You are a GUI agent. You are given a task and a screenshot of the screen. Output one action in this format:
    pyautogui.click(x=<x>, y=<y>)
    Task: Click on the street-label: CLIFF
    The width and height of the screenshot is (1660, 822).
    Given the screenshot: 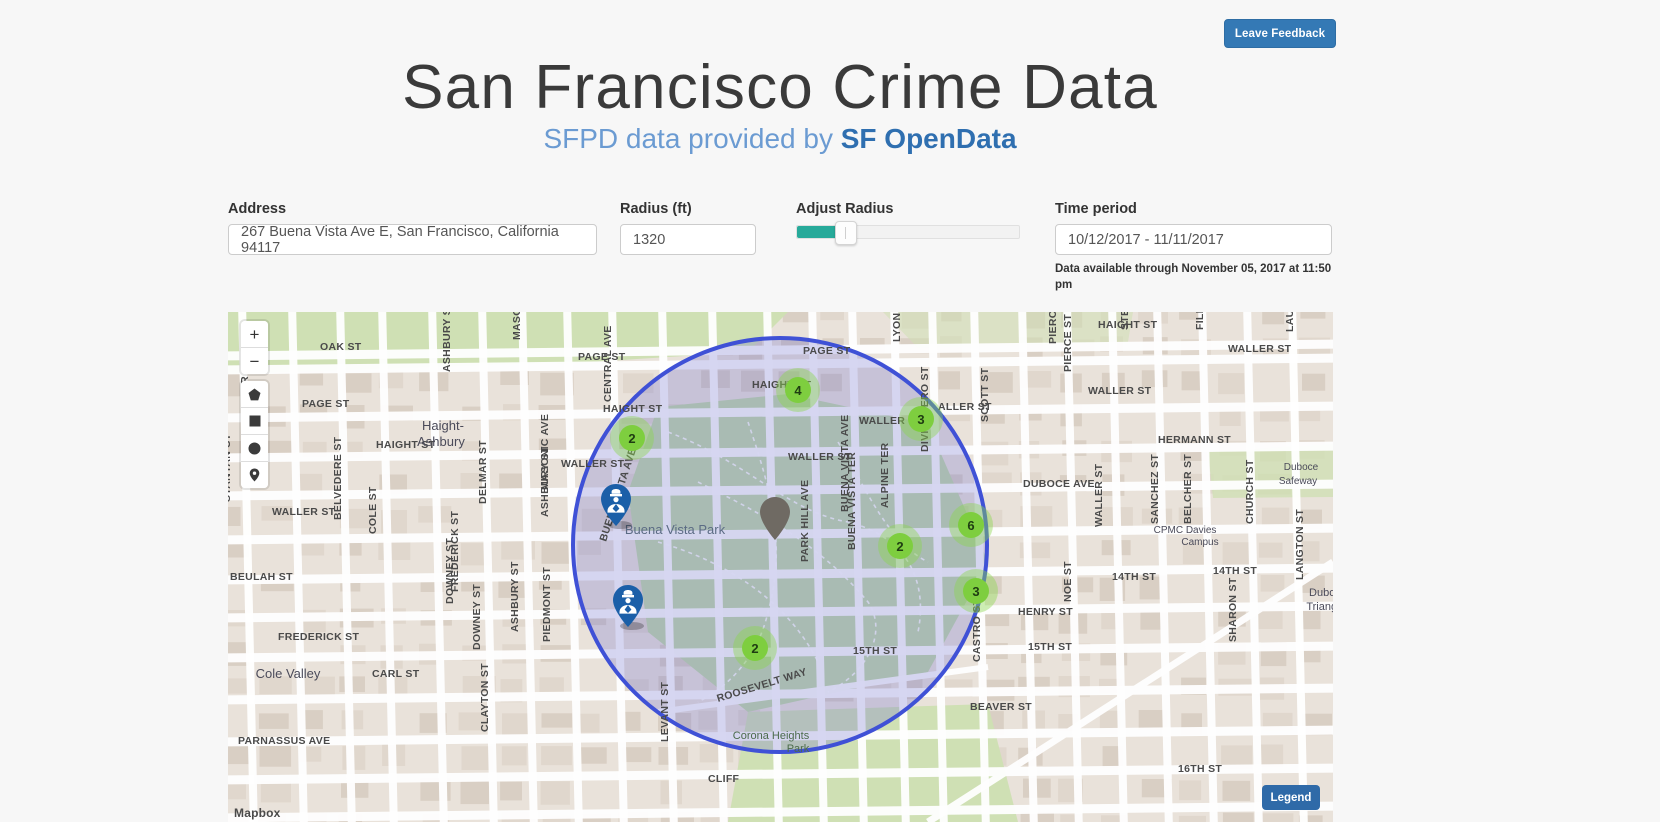 What is the action you would take?
    pyautogui.click(x=724, y=779)
    